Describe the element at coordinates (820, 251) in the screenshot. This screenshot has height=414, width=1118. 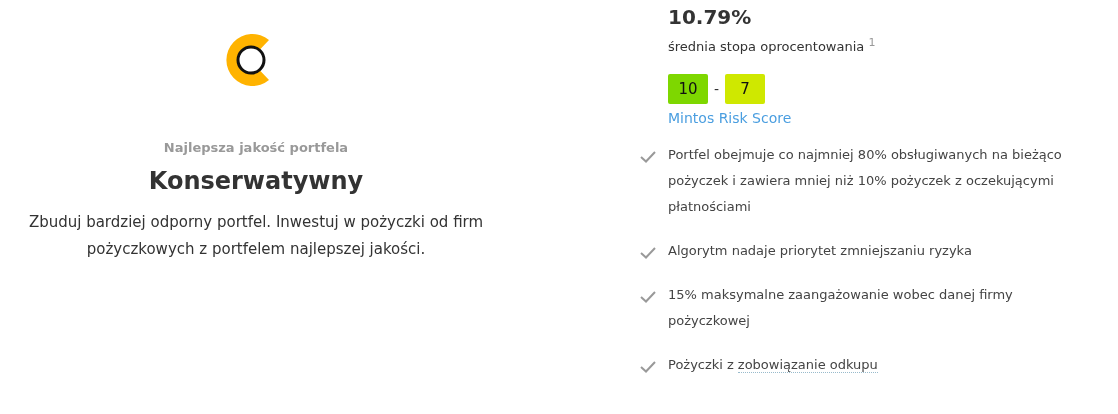
I see `feature-text: Algorytm nadaje priorytet zmniejszaniu ryzyka` at that location.